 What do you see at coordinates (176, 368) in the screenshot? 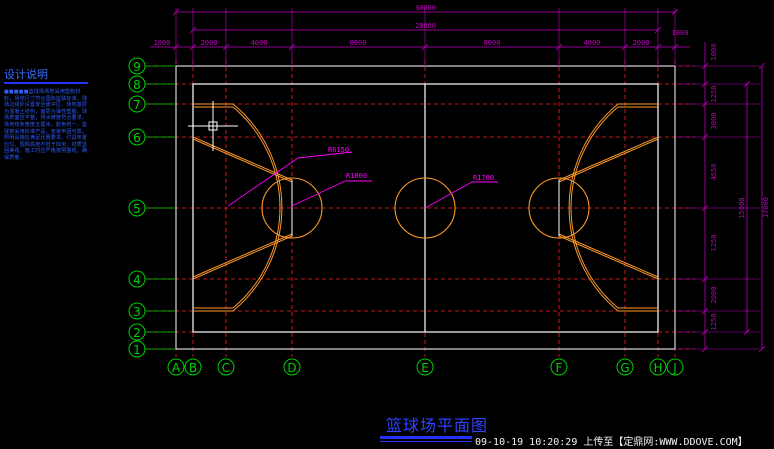
I see `col-label-A: A` at bounding box center [176, 368].